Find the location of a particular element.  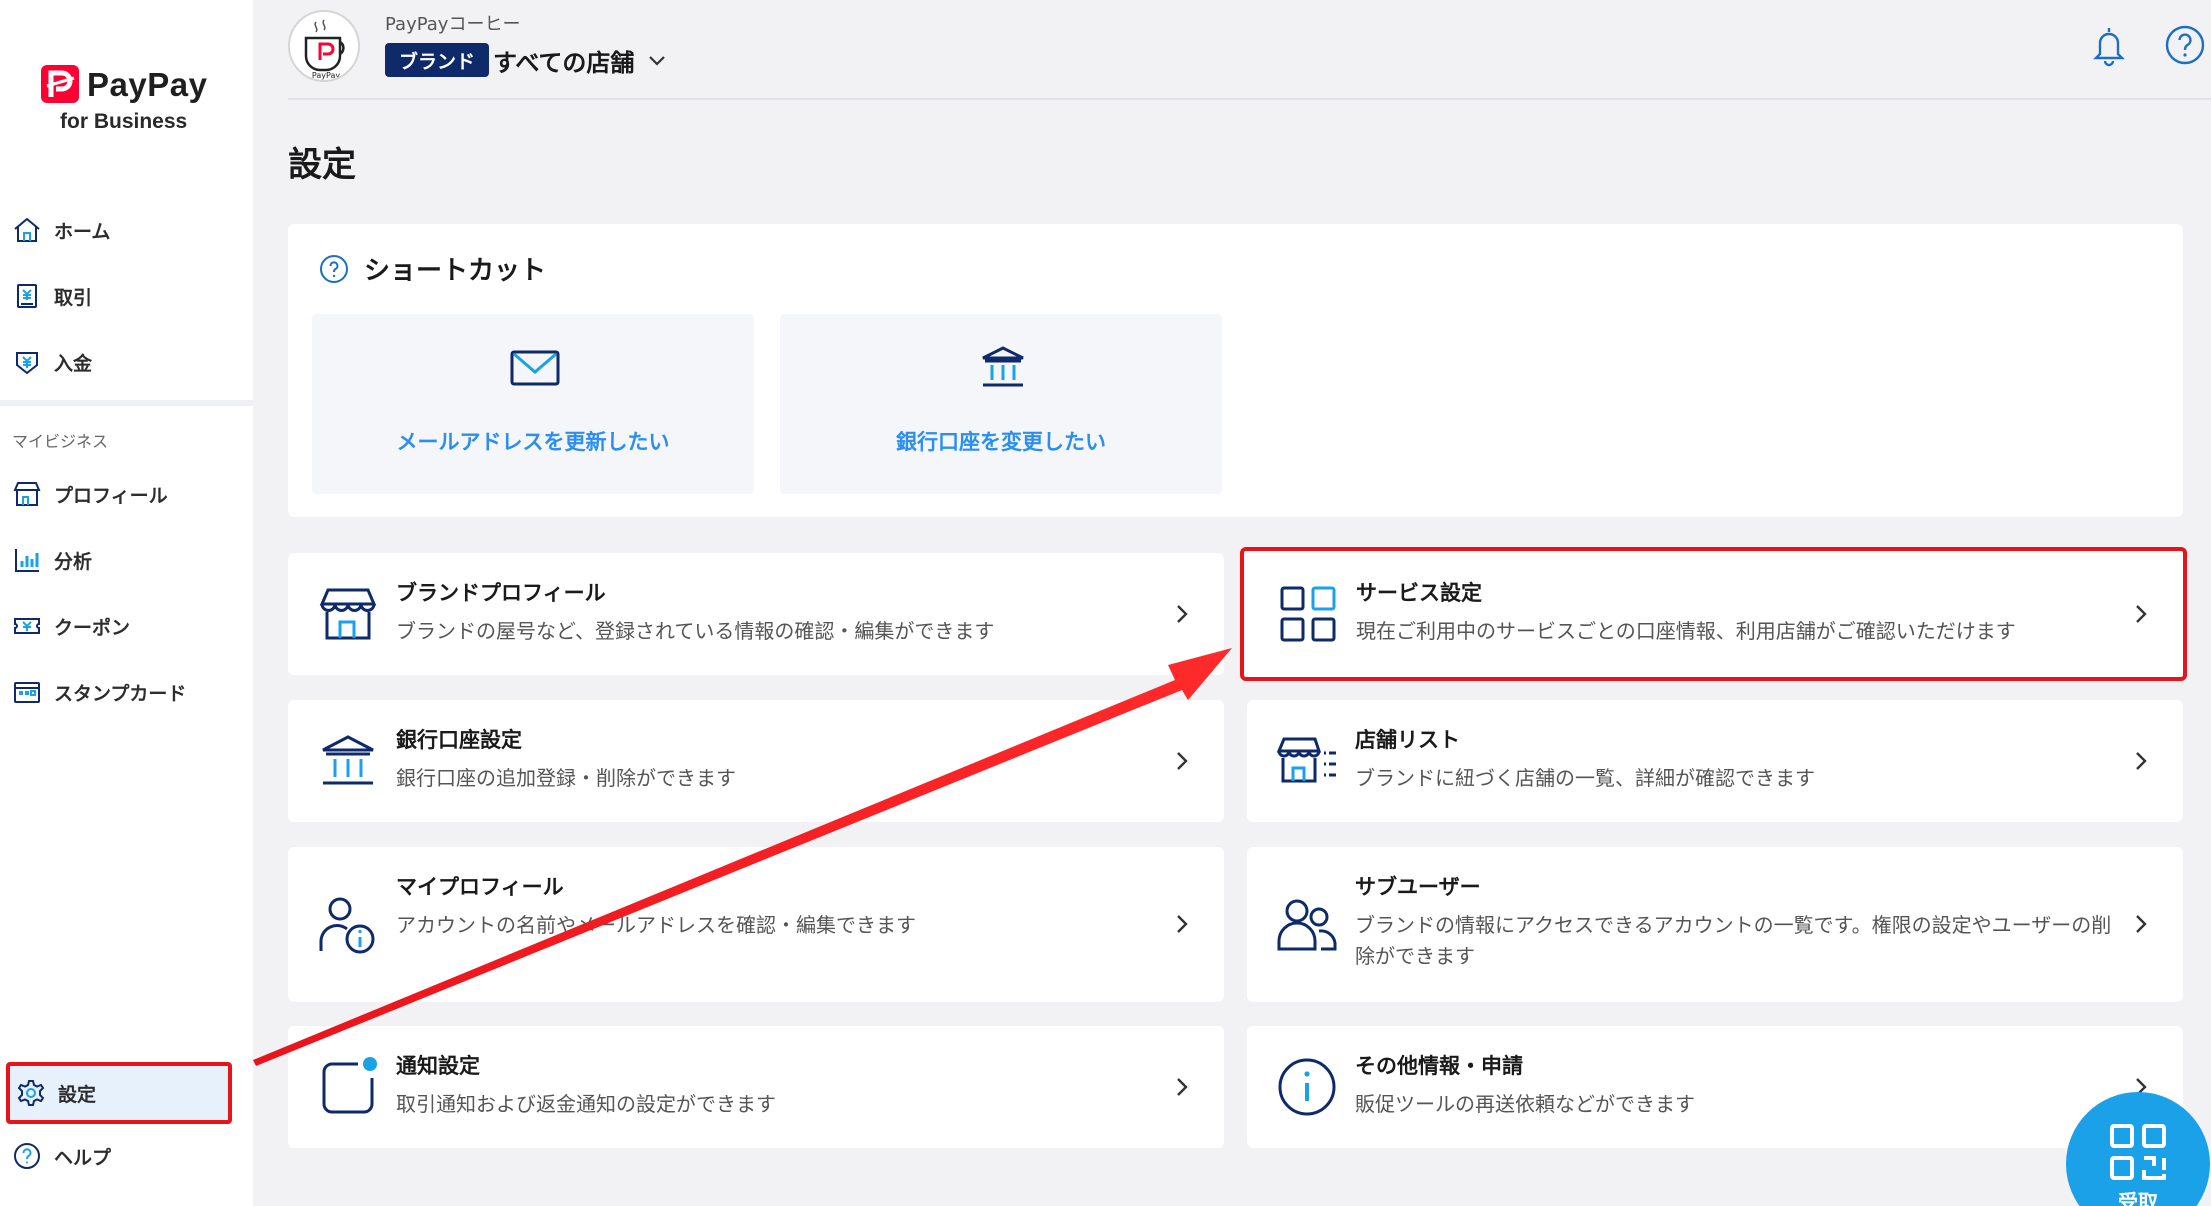

grid-apps-icon is located at coordinates (1308, 614).